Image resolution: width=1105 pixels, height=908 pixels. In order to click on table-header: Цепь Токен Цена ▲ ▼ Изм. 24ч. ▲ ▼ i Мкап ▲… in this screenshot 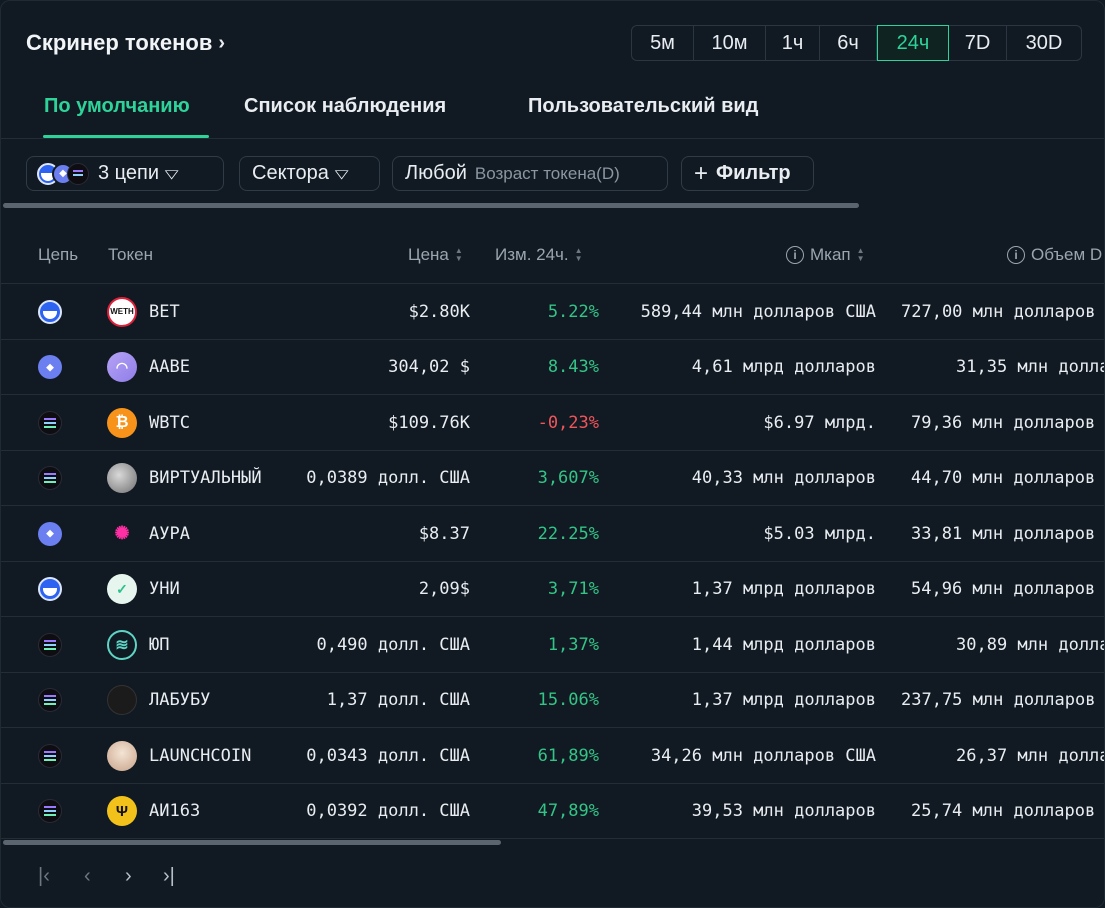, I will do `click(552, 256)`.